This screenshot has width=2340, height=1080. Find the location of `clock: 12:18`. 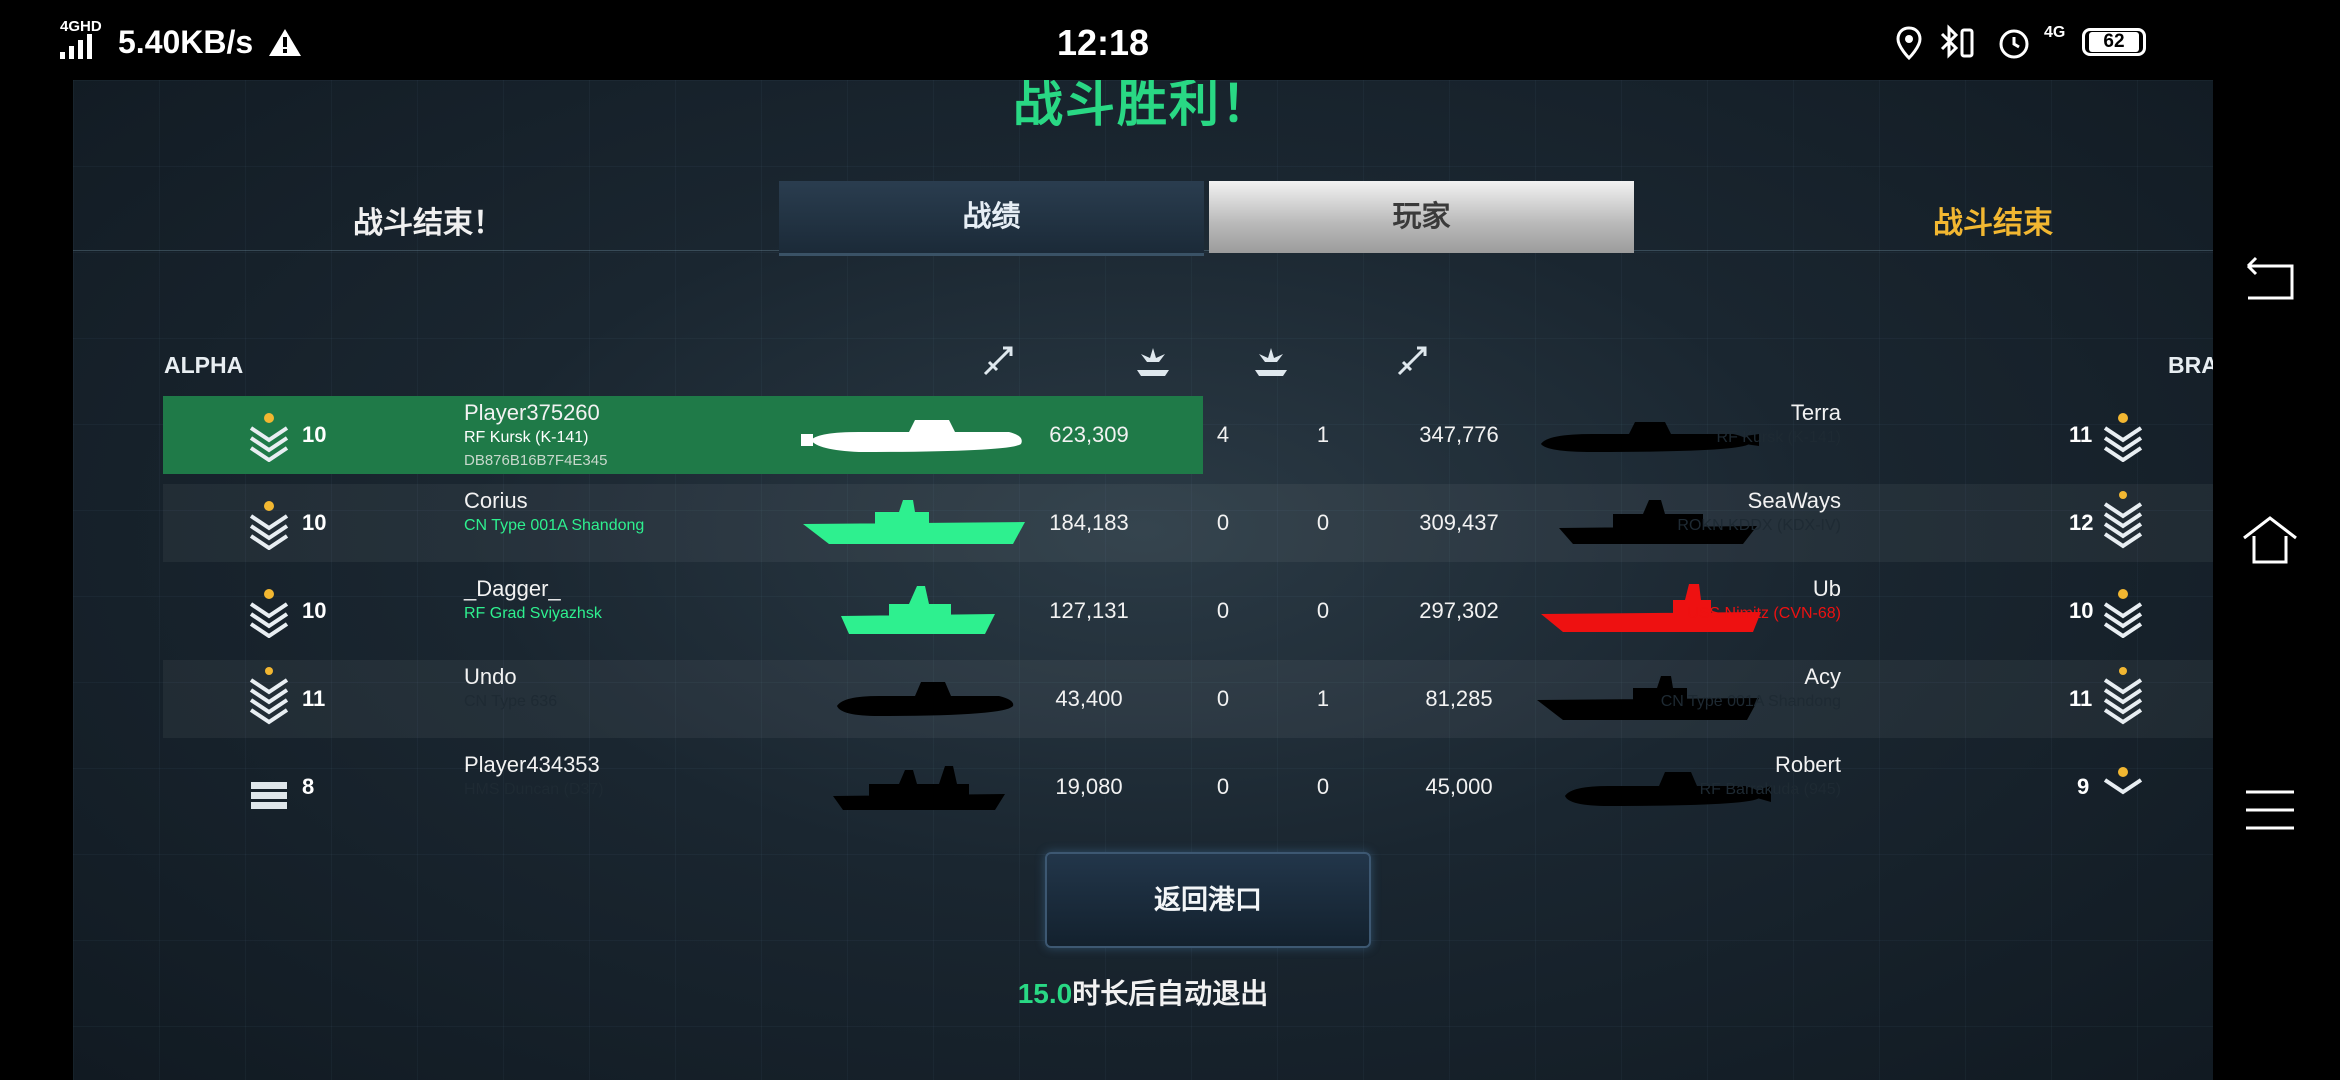

clock: 12:18 is located at coordinates (1103, 42).